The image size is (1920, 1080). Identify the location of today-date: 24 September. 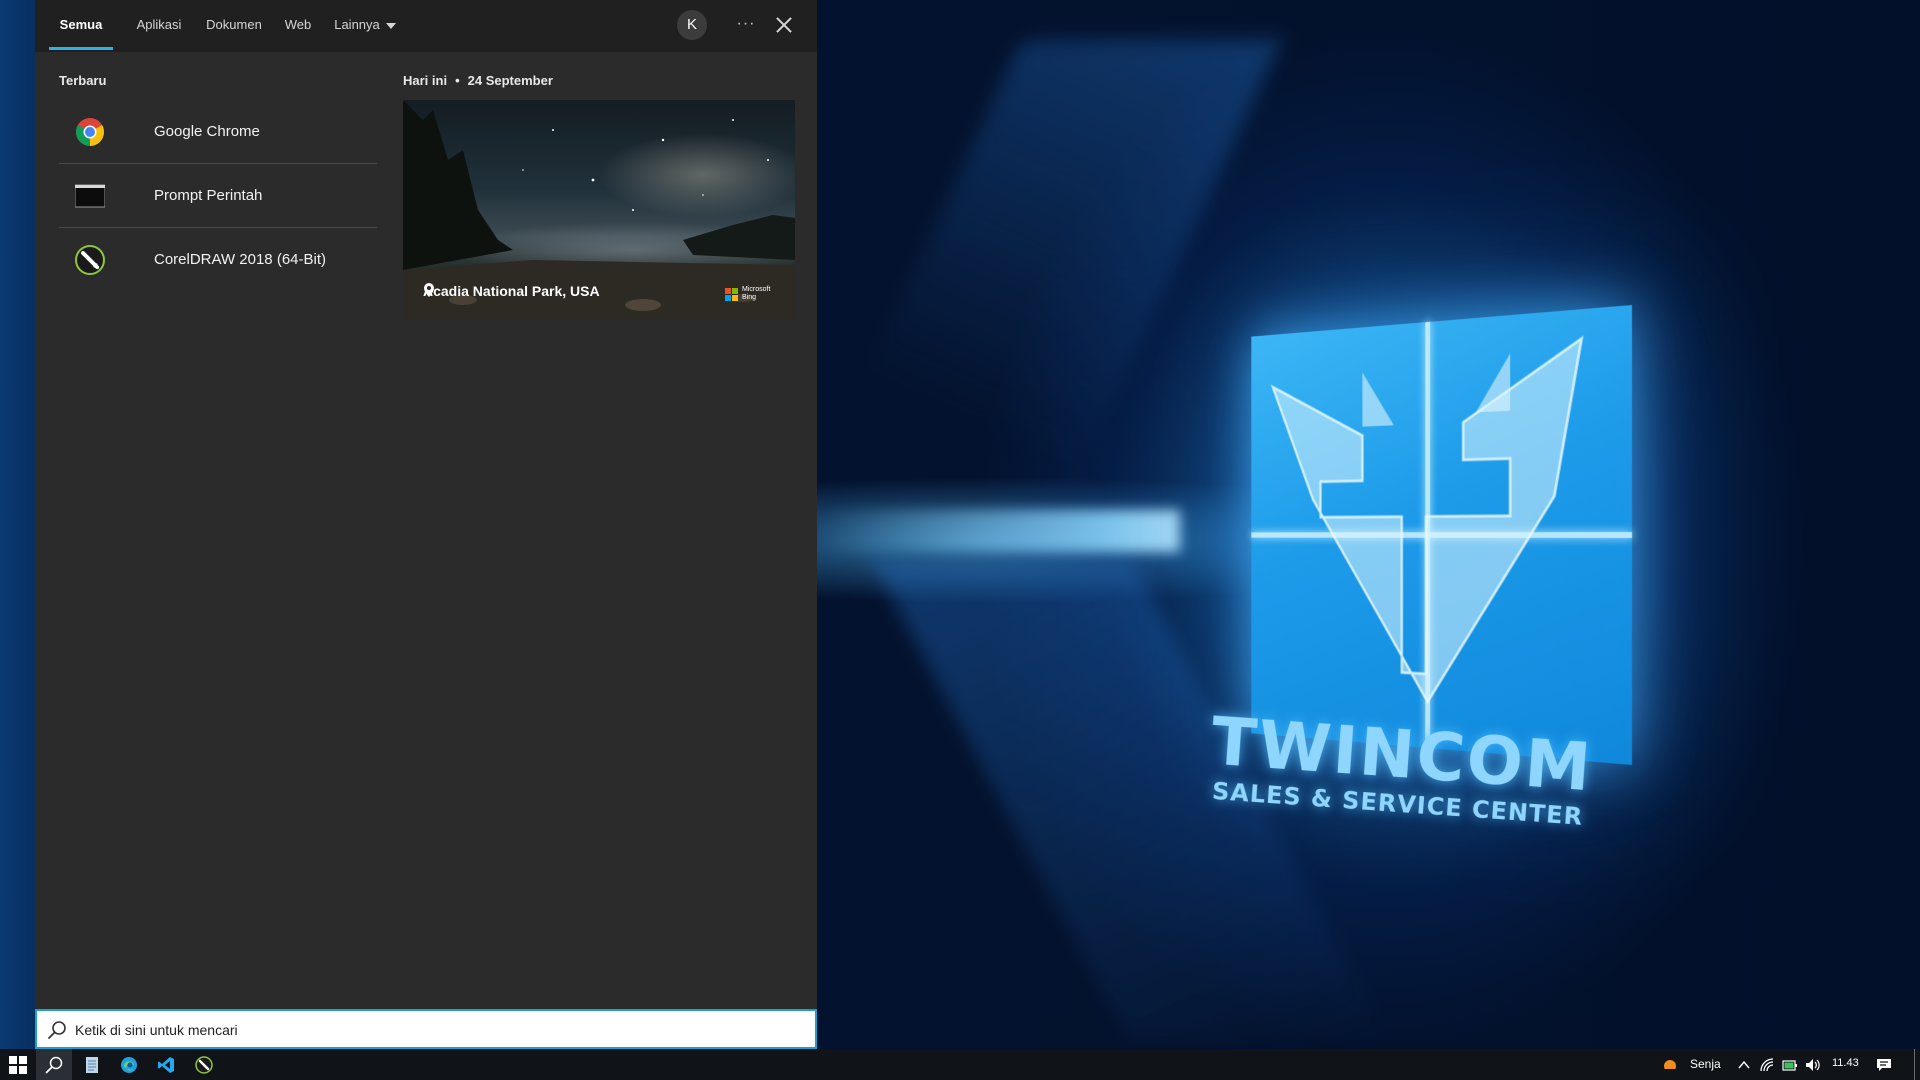
(510, 80).